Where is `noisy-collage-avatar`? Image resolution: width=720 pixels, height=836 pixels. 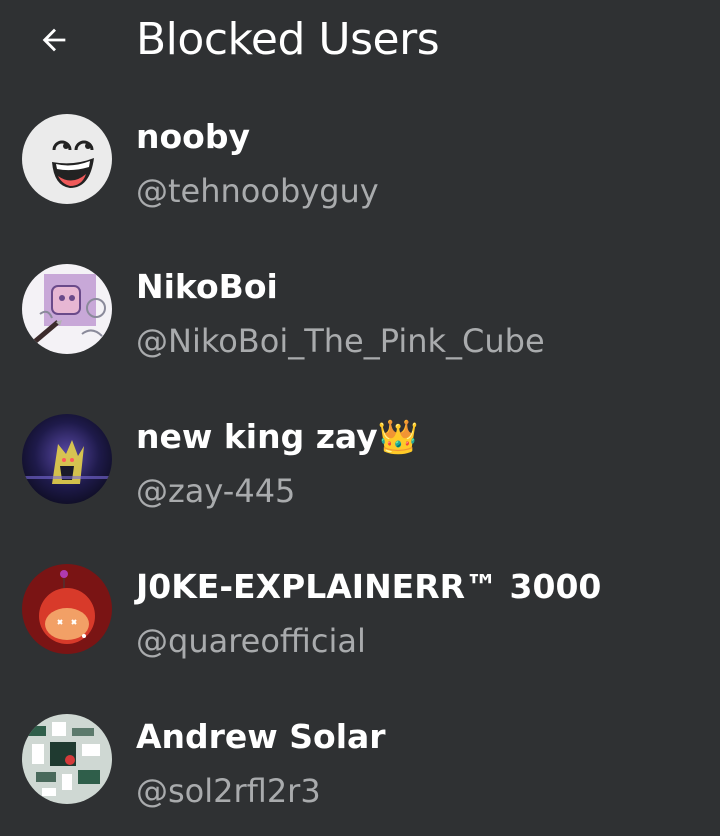 noisy-collage-avatar is located at coordinates (67, 759).